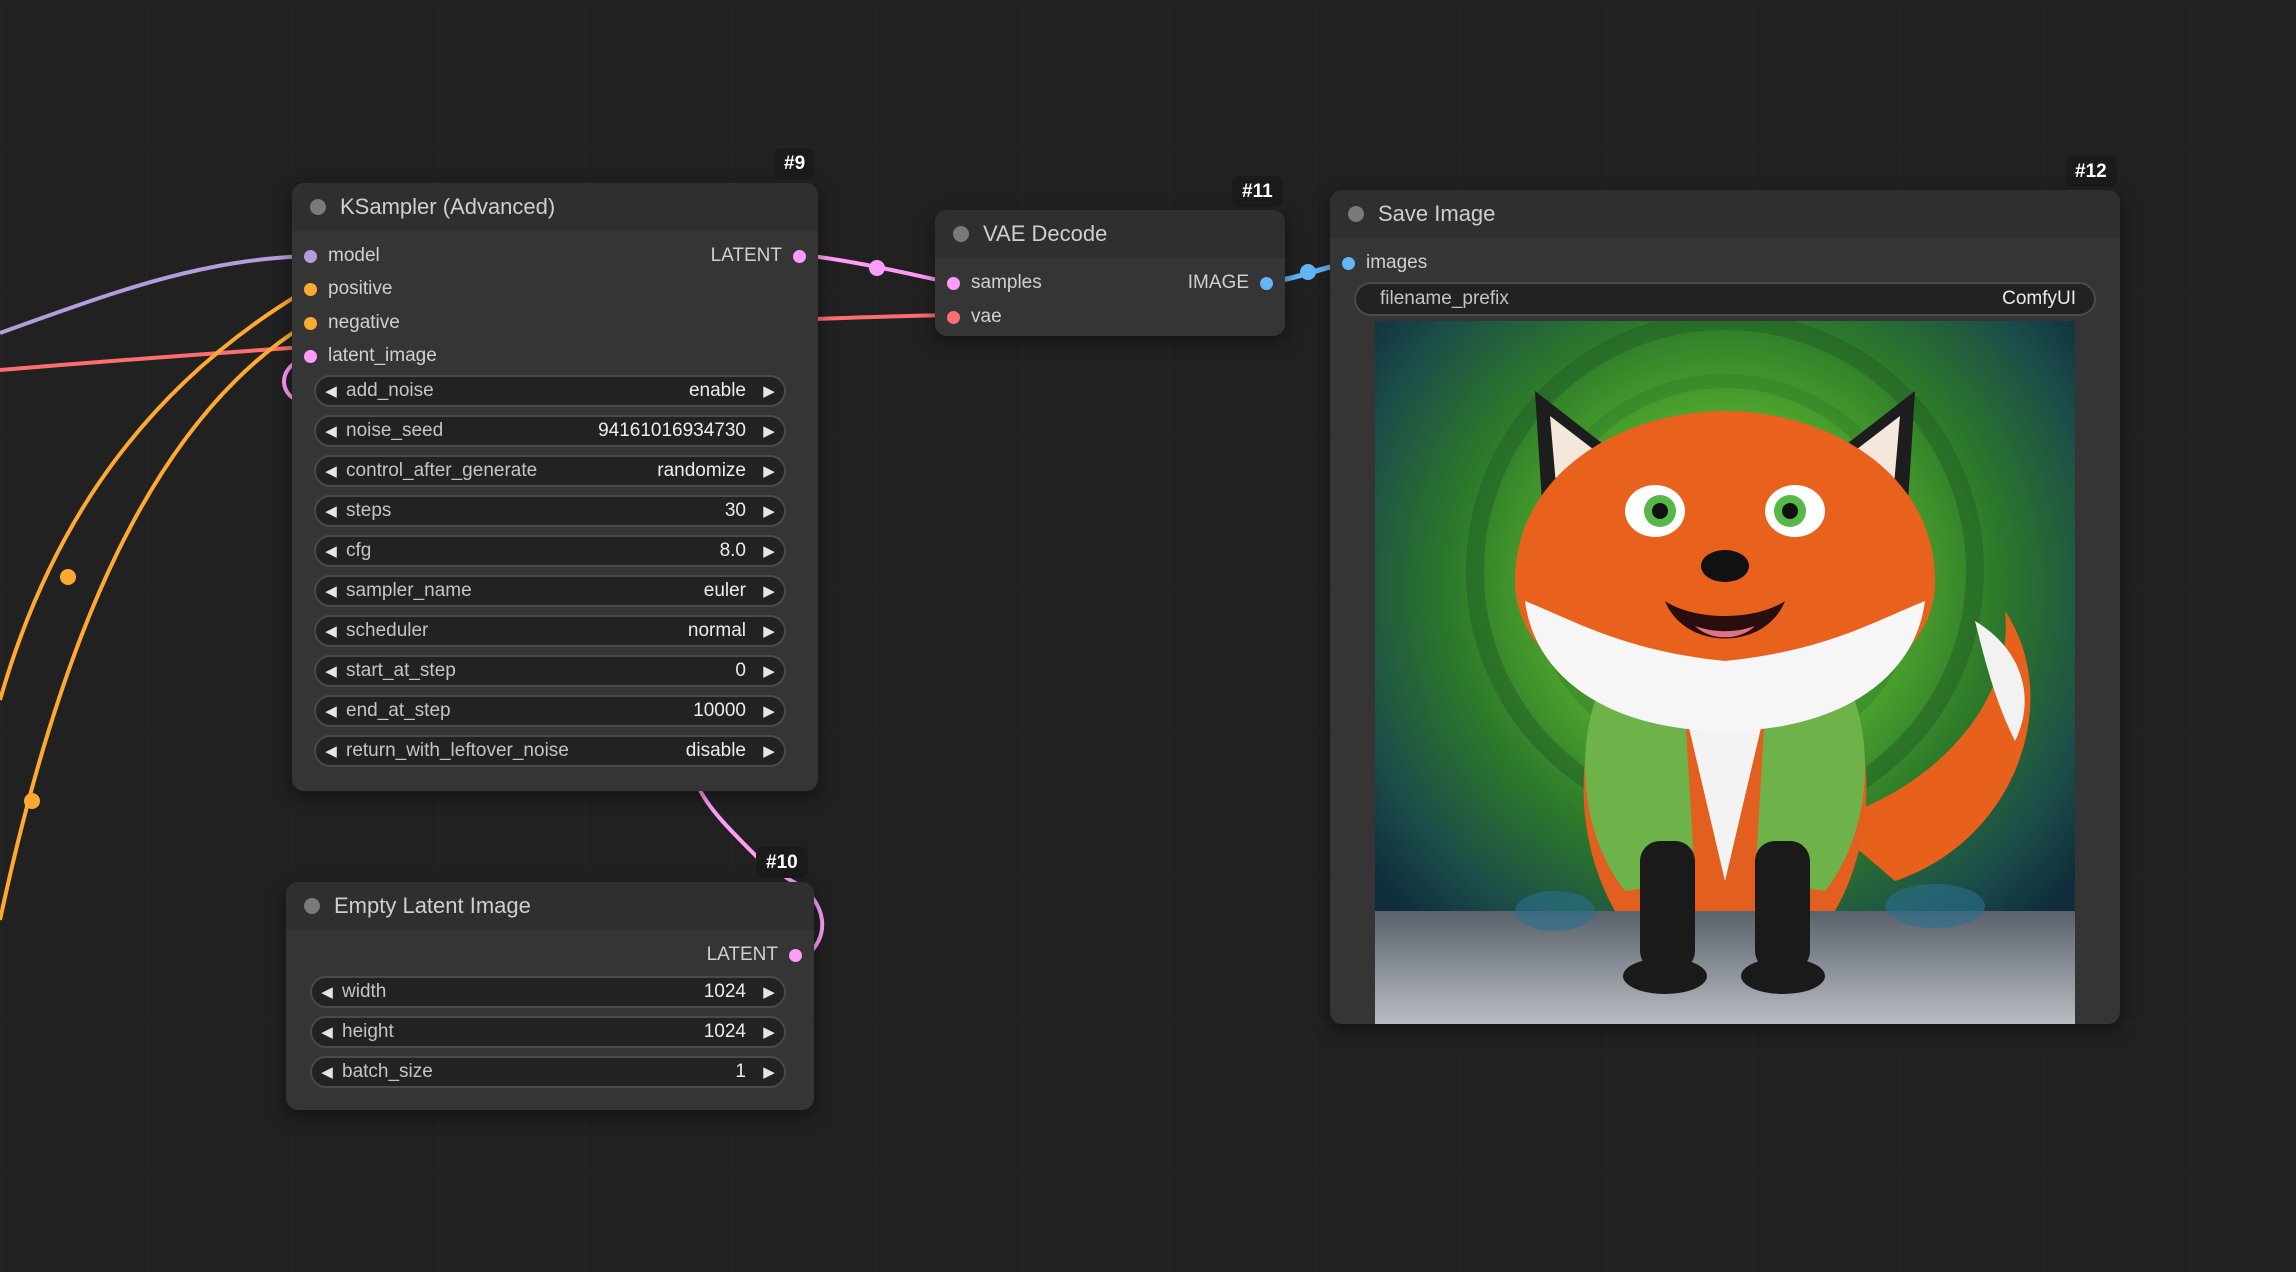 This screenshot has height=1272, width=2296. Describe the element at coordinates (550, 631) in the screenshot. I see `widget-scheduler: ◀ scheduler normal ▶` at that location.